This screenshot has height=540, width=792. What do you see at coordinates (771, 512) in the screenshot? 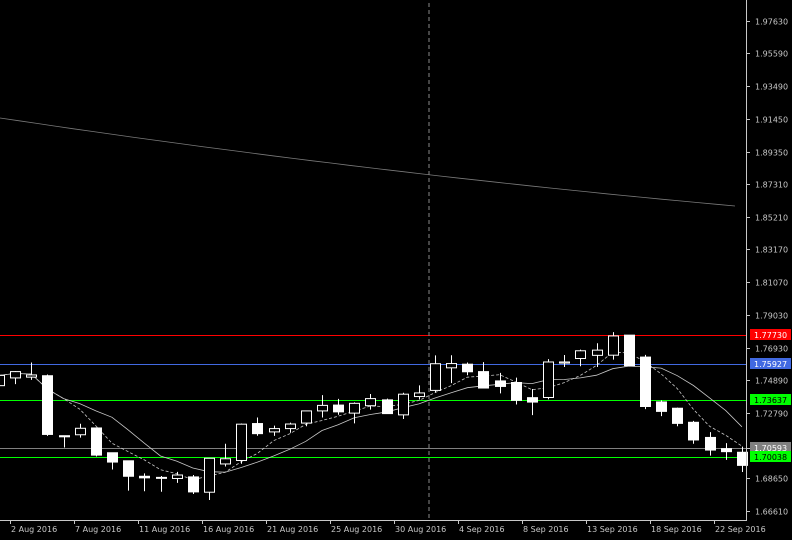
I see `y-tick-label-15: 1.66610` at bounding box center [771, 512].